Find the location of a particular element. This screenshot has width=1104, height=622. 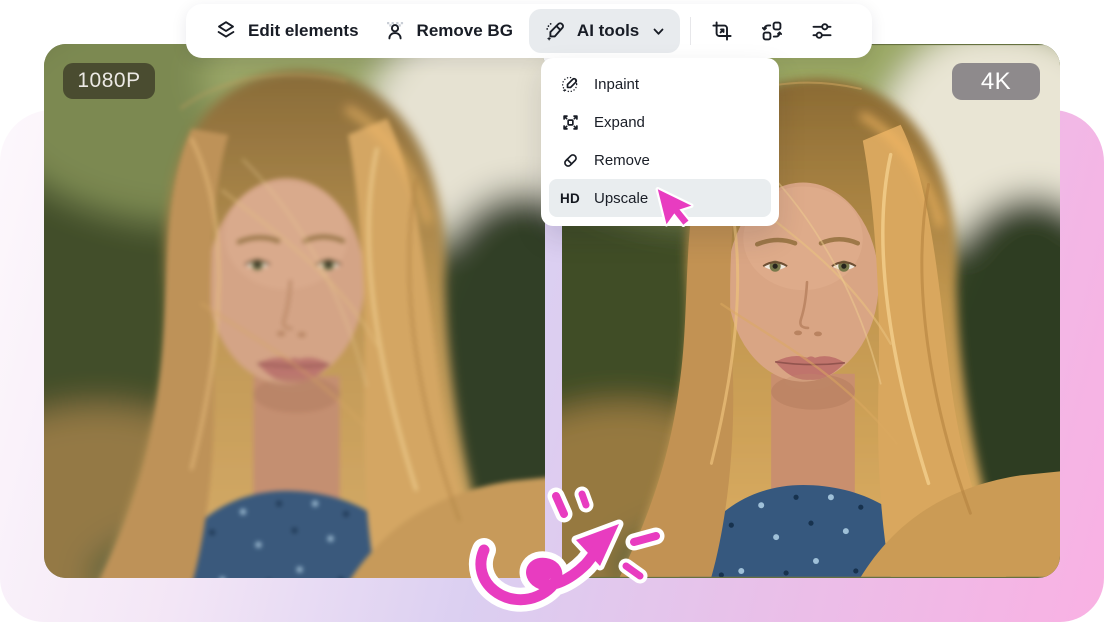

menu-item-remove: Remove is located at coordinates (660, 160).